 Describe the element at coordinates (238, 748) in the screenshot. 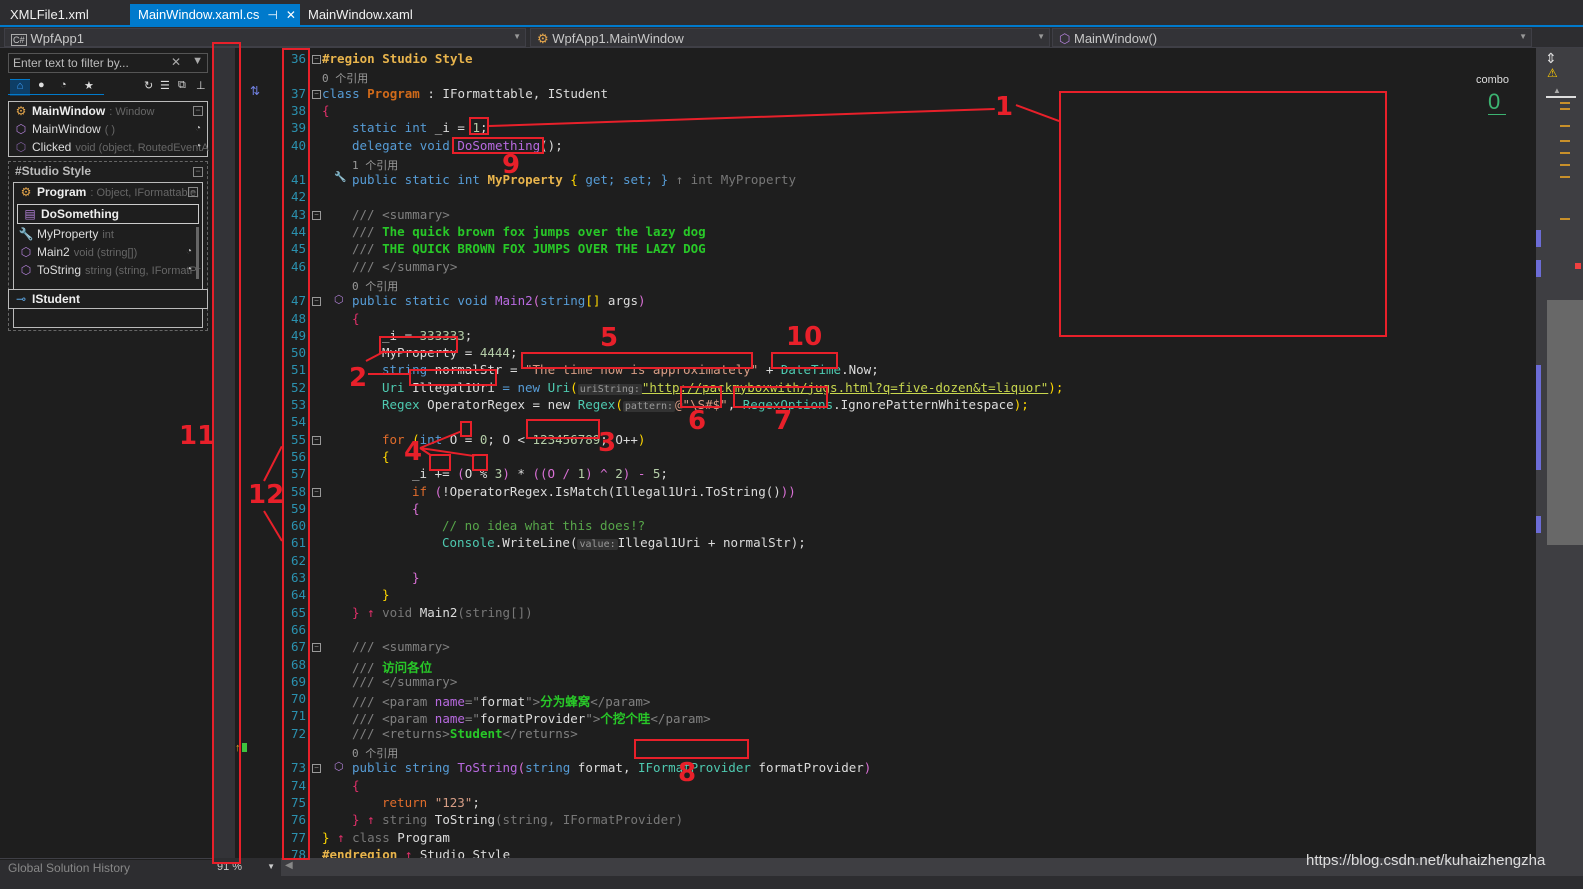

I see `override-arrow-icon: ↑` at that location.